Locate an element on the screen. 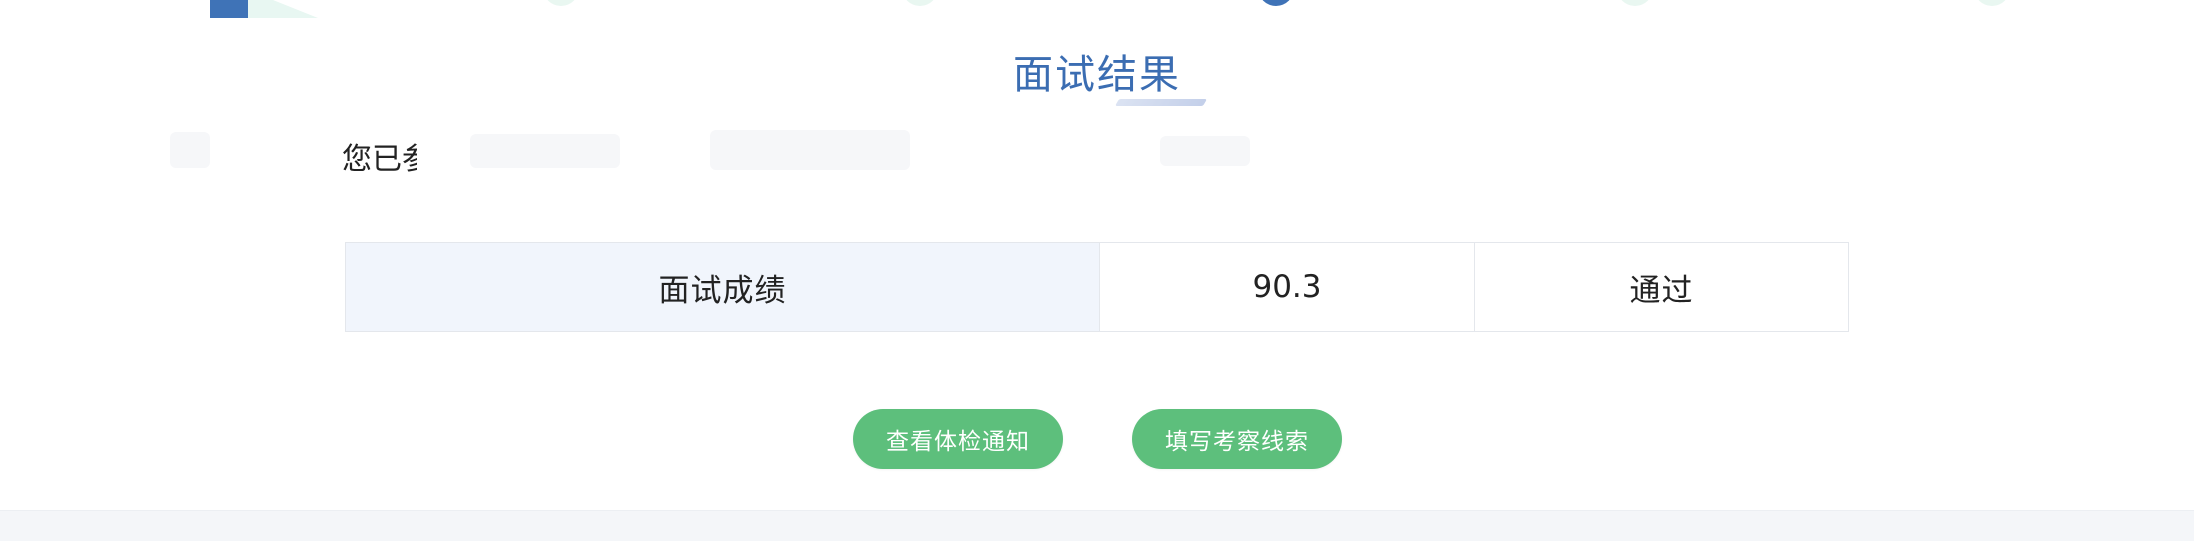 The width and height of the screenshot is (2194, 541). table-cell-score: 90.3 is located at coordinates (1287, 287).